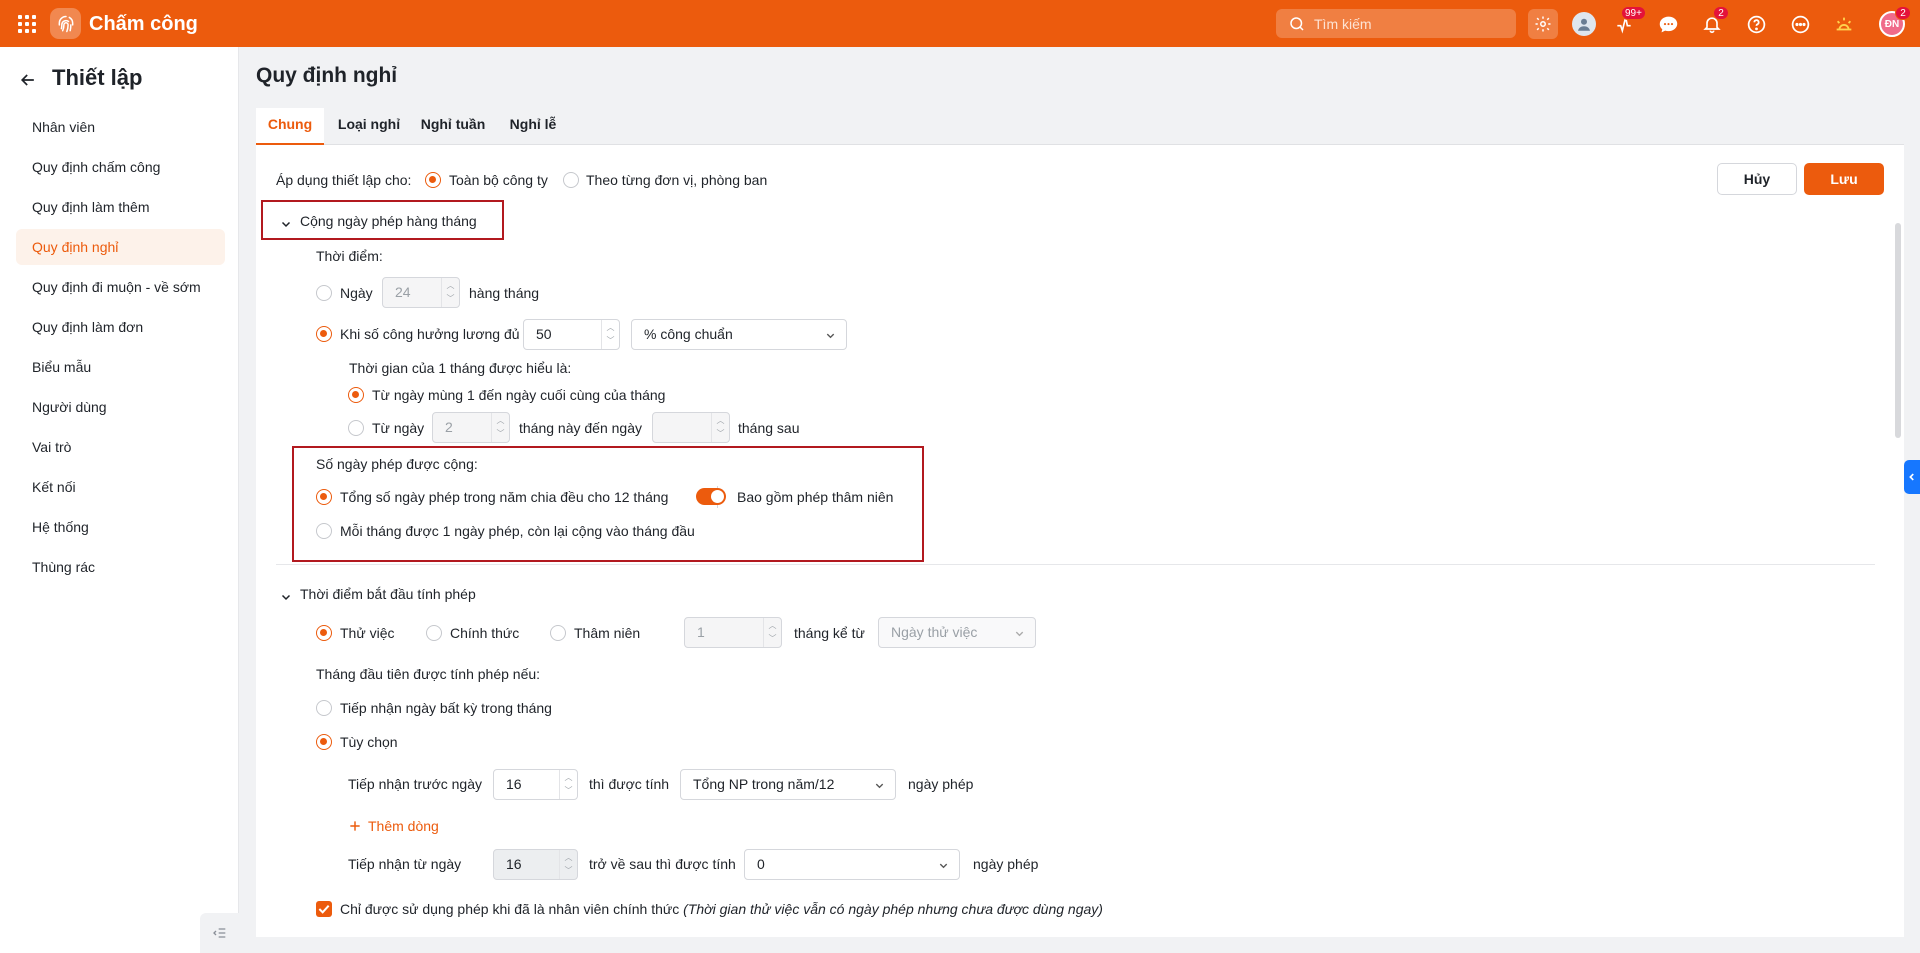  Describe the element at coordinates (1912, 477) in the screenshot. I see `expand-panel-chevron-icon` at that location.